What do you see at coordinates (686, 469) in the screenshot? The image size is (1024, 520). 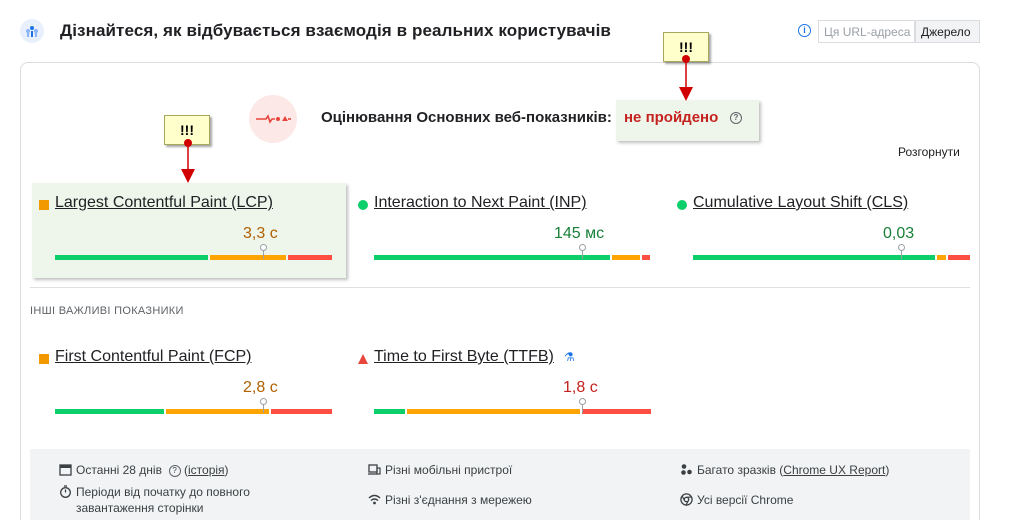 I see `samples-icon` at bounding box center [686, 469].